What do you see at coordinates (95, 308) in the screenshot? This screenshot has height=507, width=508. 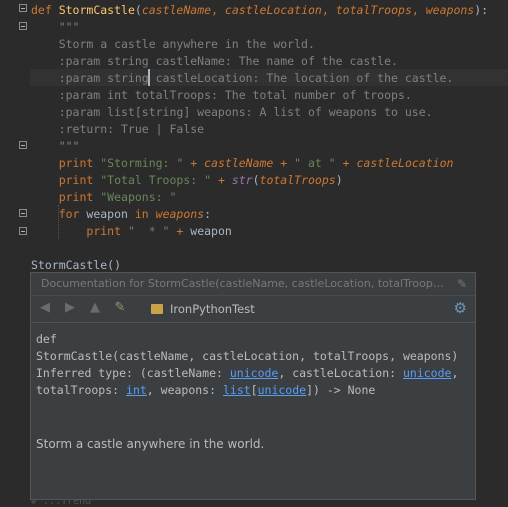 I see `up-icon: ▲` at bounding box center [95, 308].